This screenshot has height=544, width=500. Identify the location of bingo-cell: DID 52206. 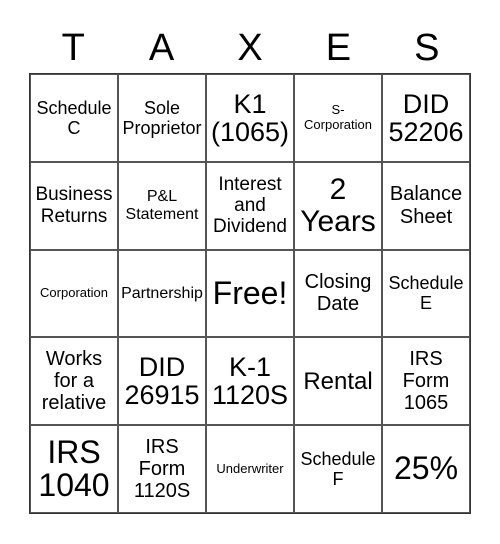
(426, 118).